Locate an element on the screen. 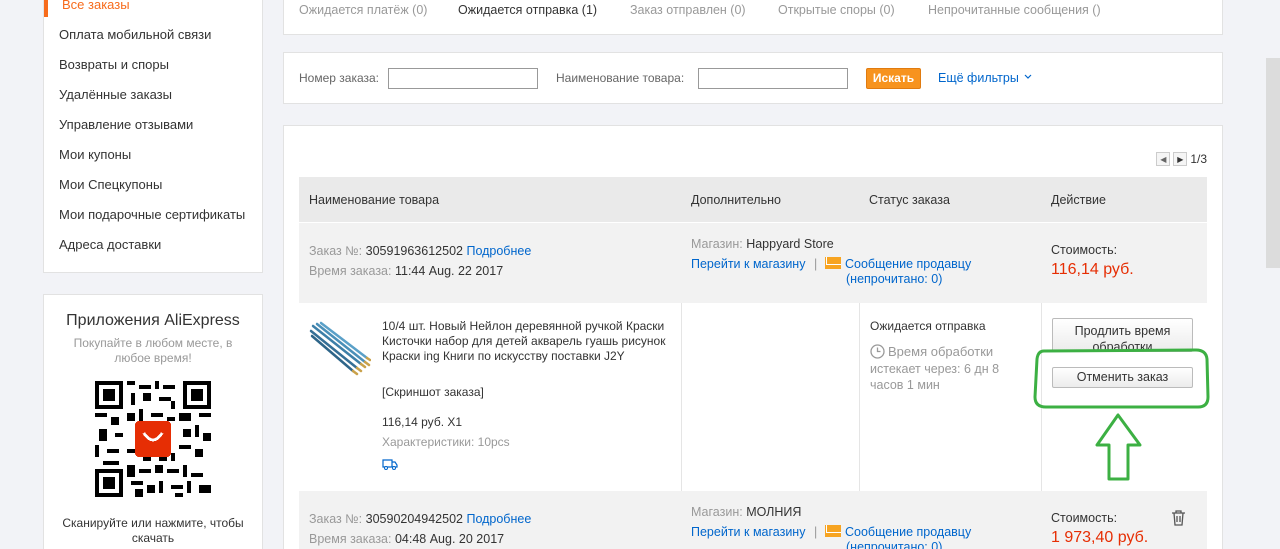 This screenshot has height=549, width=1280. scrollbar-thumb is located at coordinates (1273, 163).